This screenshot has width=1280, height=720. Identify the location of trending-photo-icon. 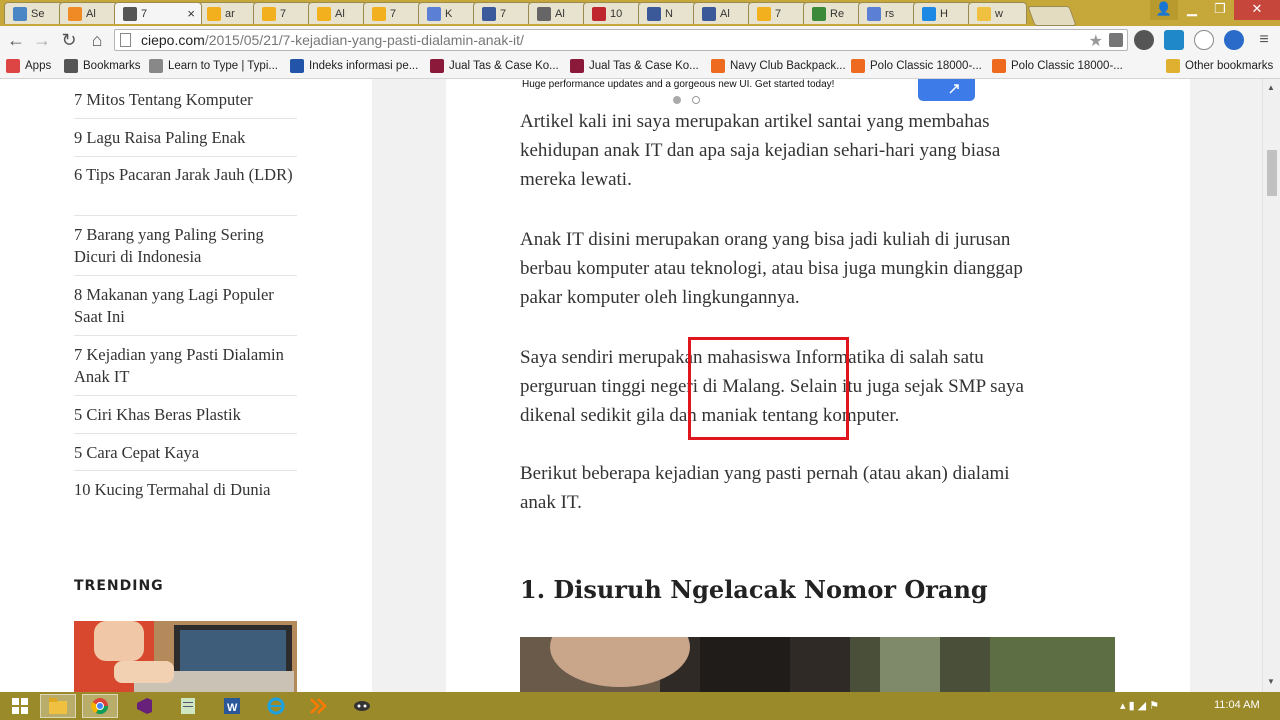
(185, 656).